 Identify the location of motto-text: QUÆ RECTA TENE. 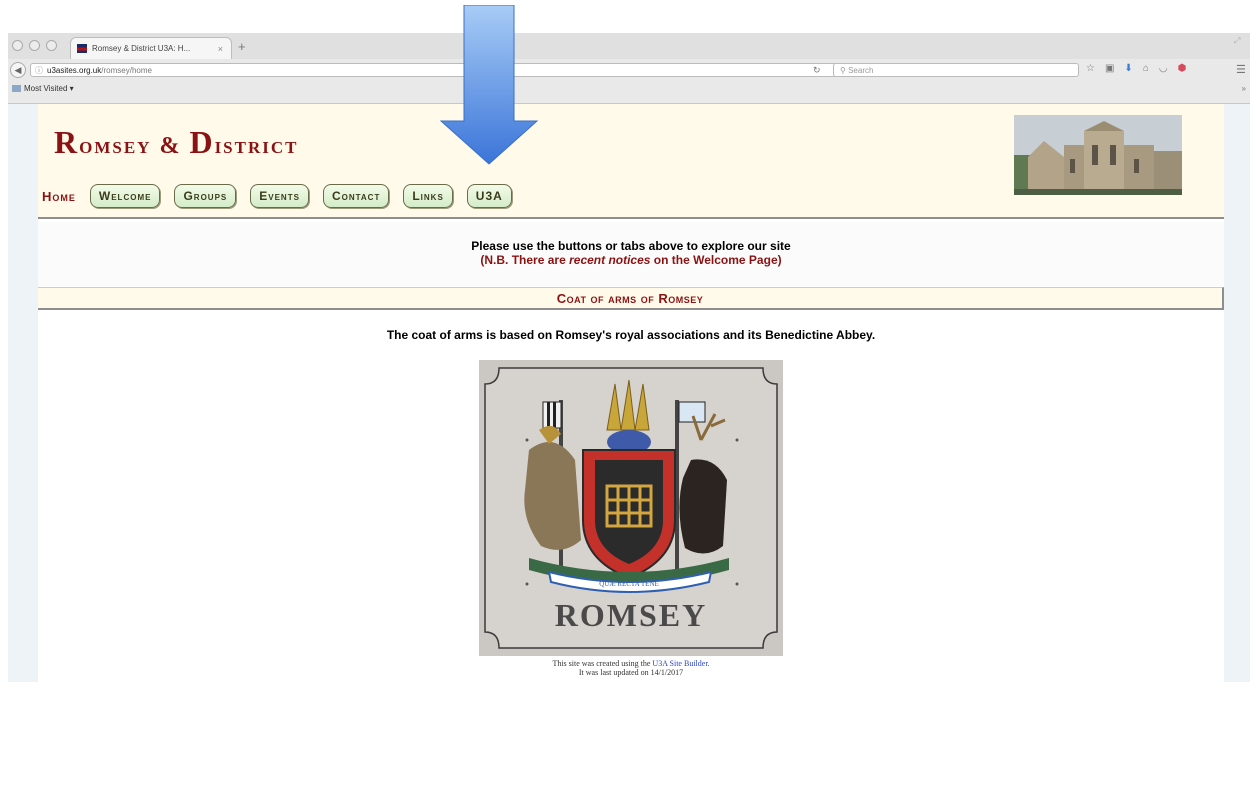
(629, 584).